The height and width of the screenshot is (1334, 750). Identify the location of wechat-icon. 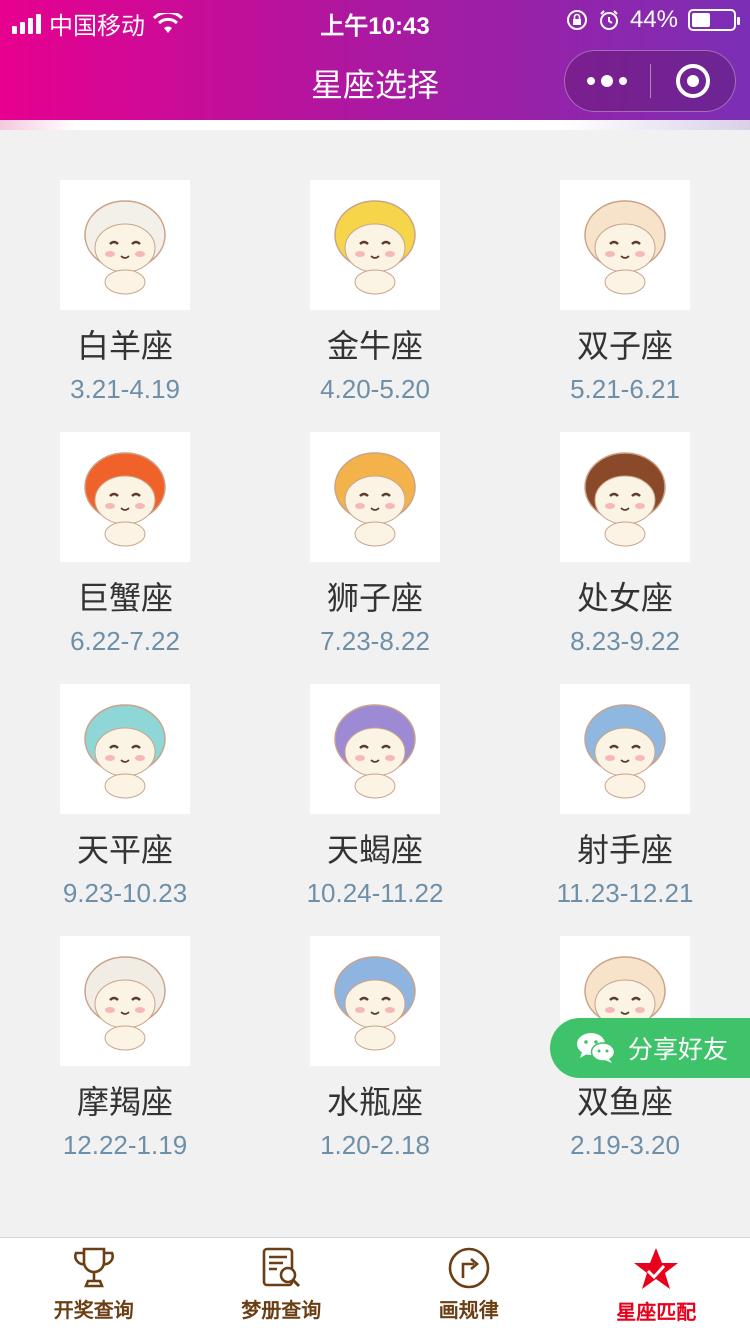
(596, 1048).